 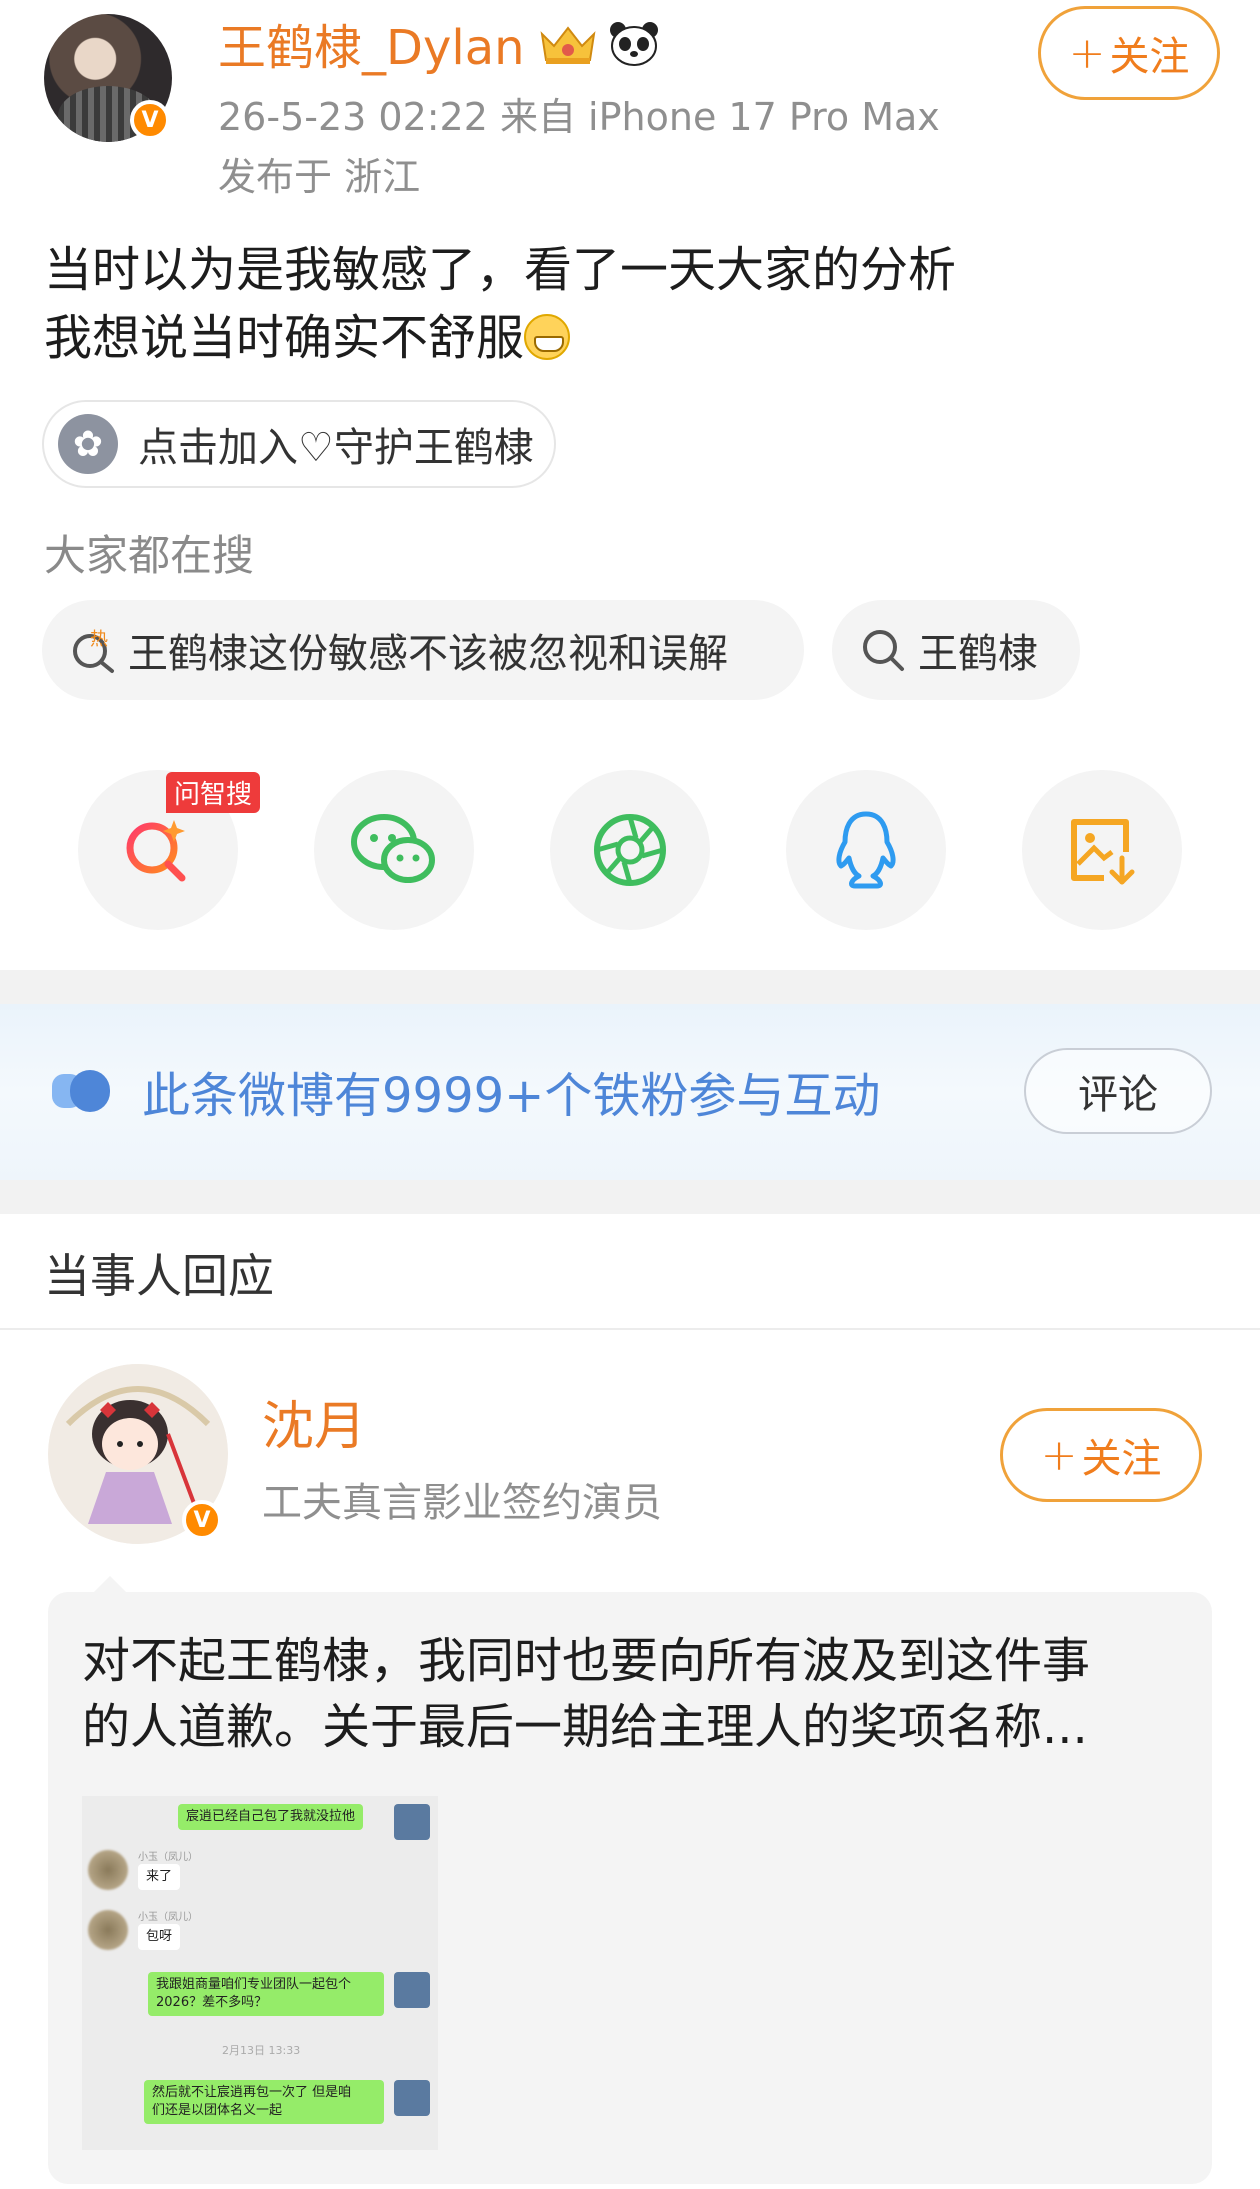 I want to click on chat-bubble: 包呀, so click(x=159, y=1937).